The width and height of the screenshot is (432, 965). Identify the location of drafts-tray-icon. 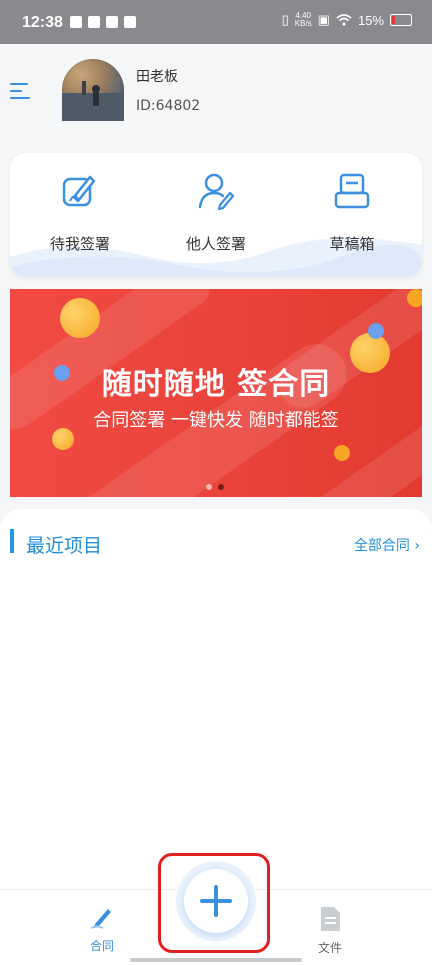
(352, 191).